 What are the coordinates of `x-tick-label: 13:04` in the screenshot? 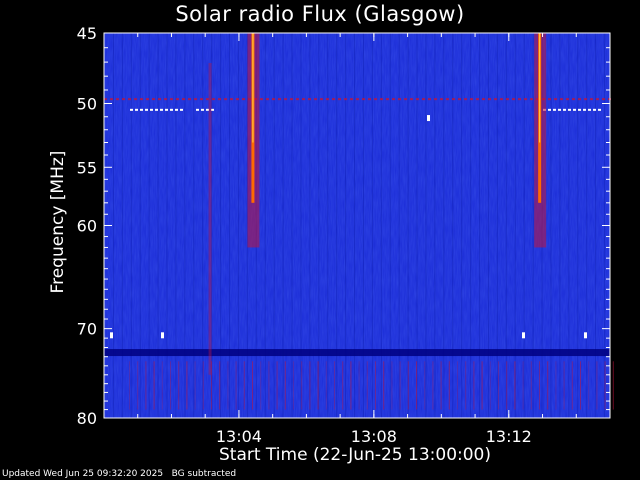 It's located at (239, 436).